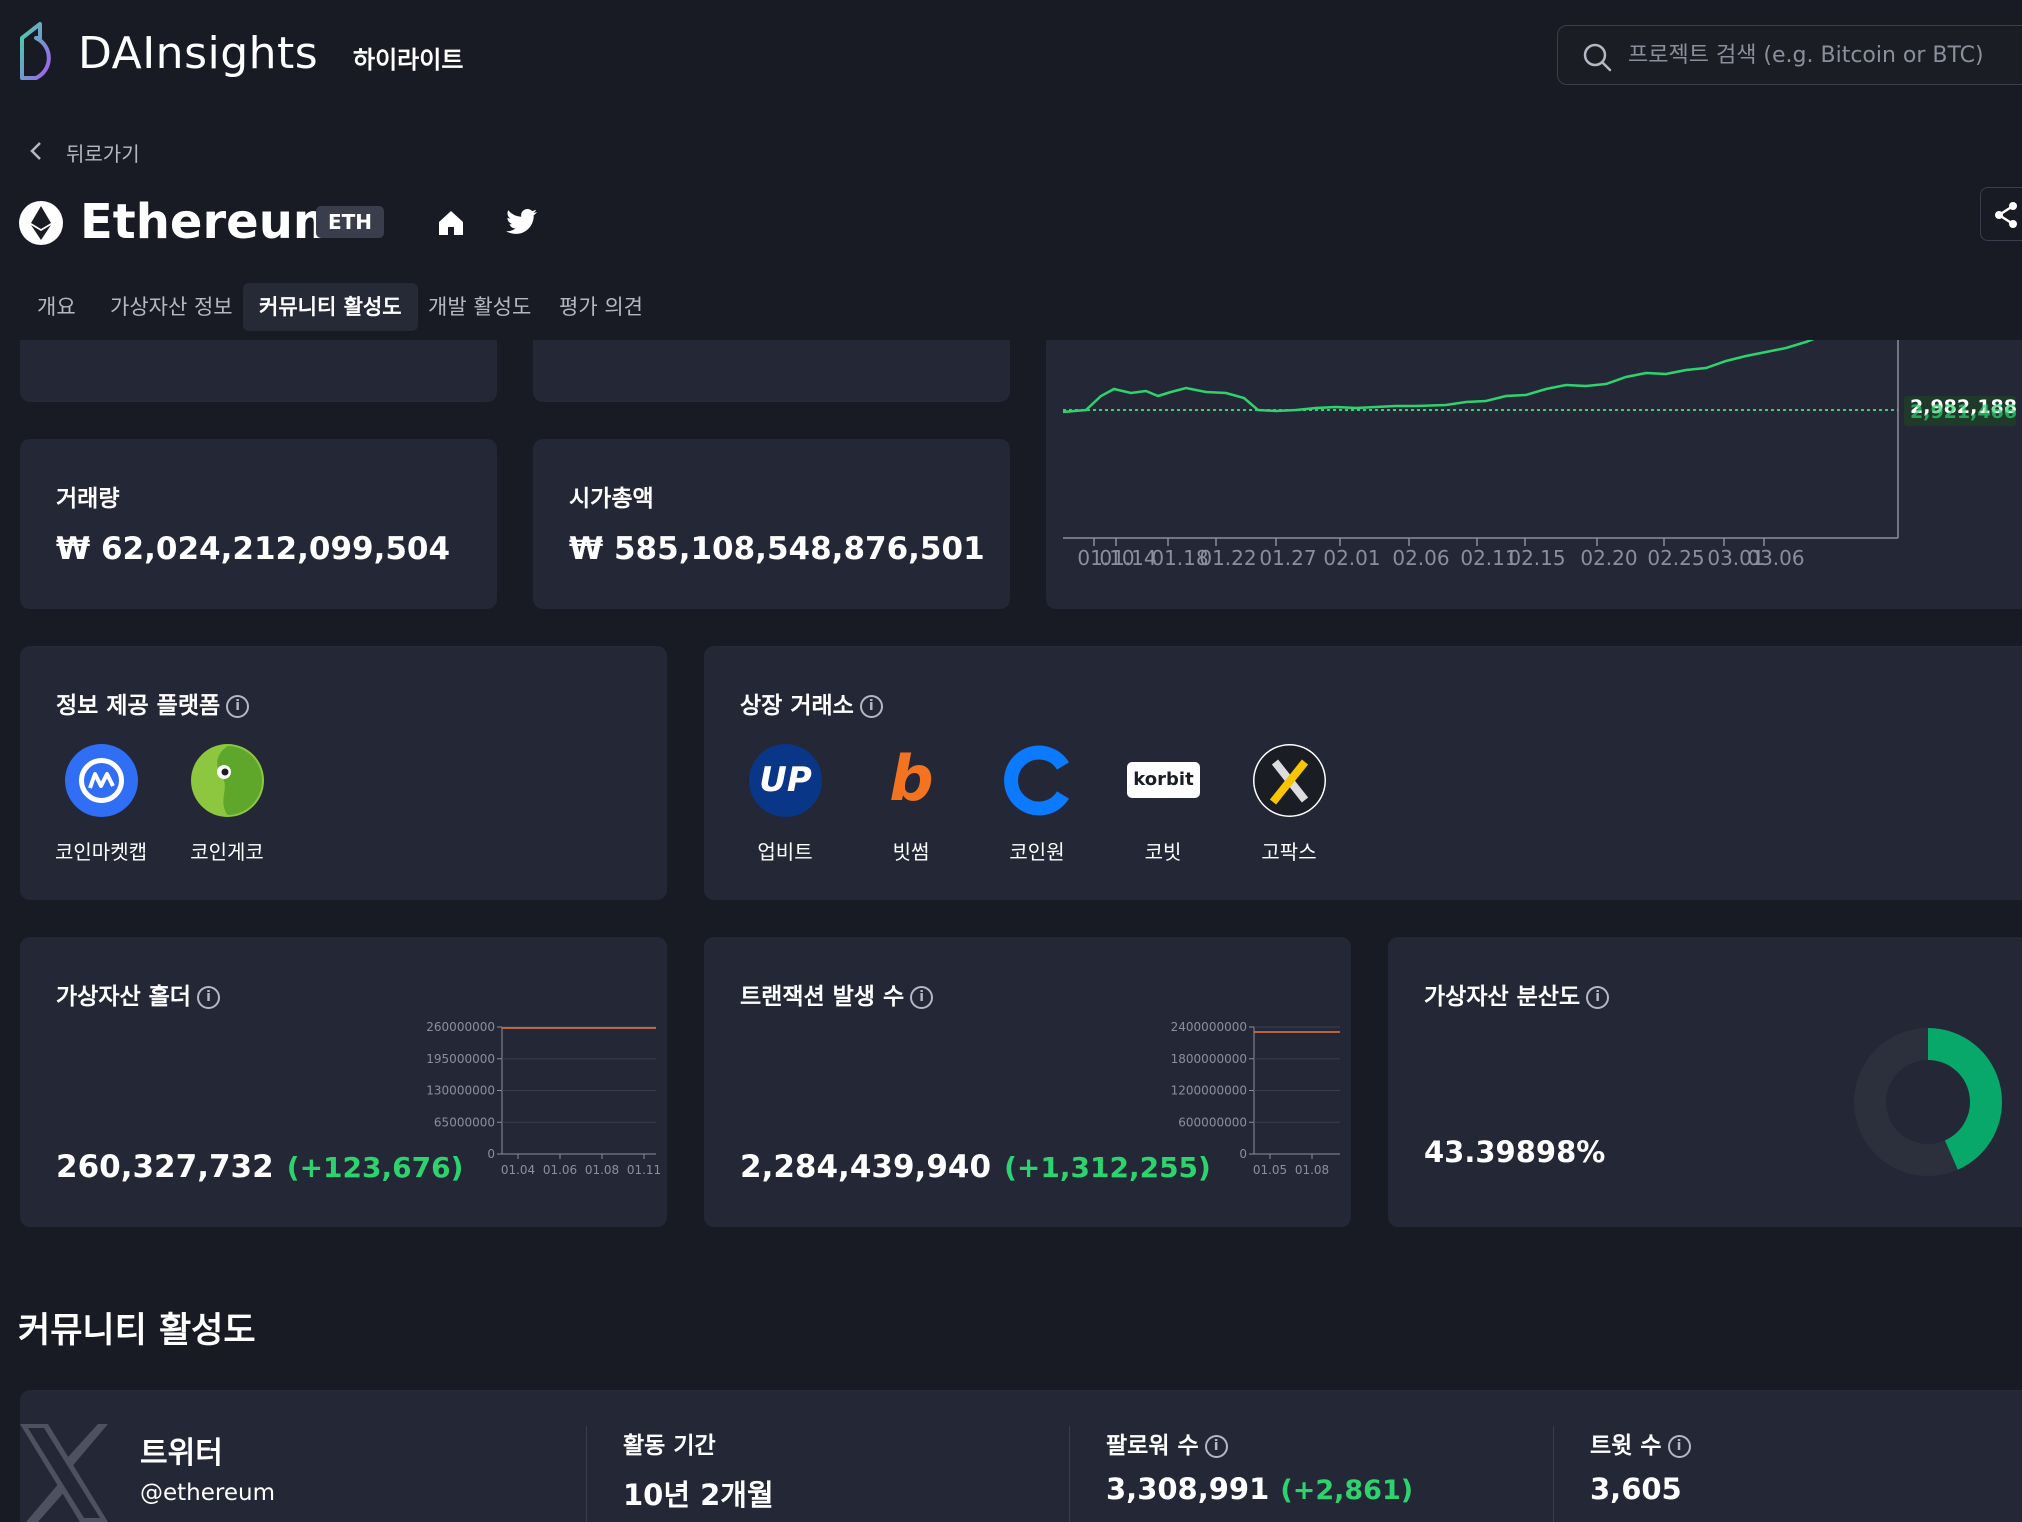 This screenshot has height=1522, width=2022. Describe the element at coordinates (171, 307) in the screenshot. I see `tab-asset-info: 가상자산 정보` at that location.